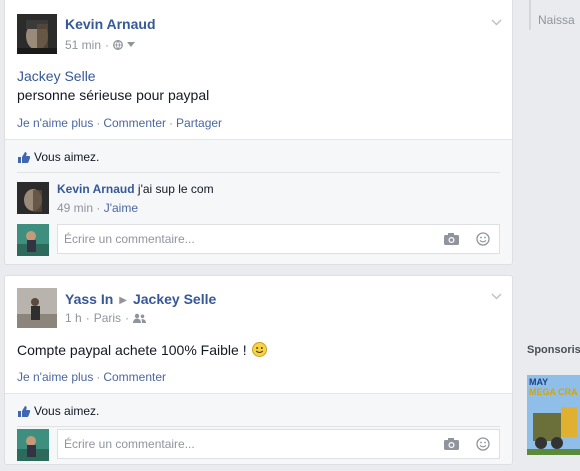 This screenshot has width=580, height=471. What do you see at coordinates (530, 15) in the screenshot?
I see `column-divider` at bounding box center [530, 15].